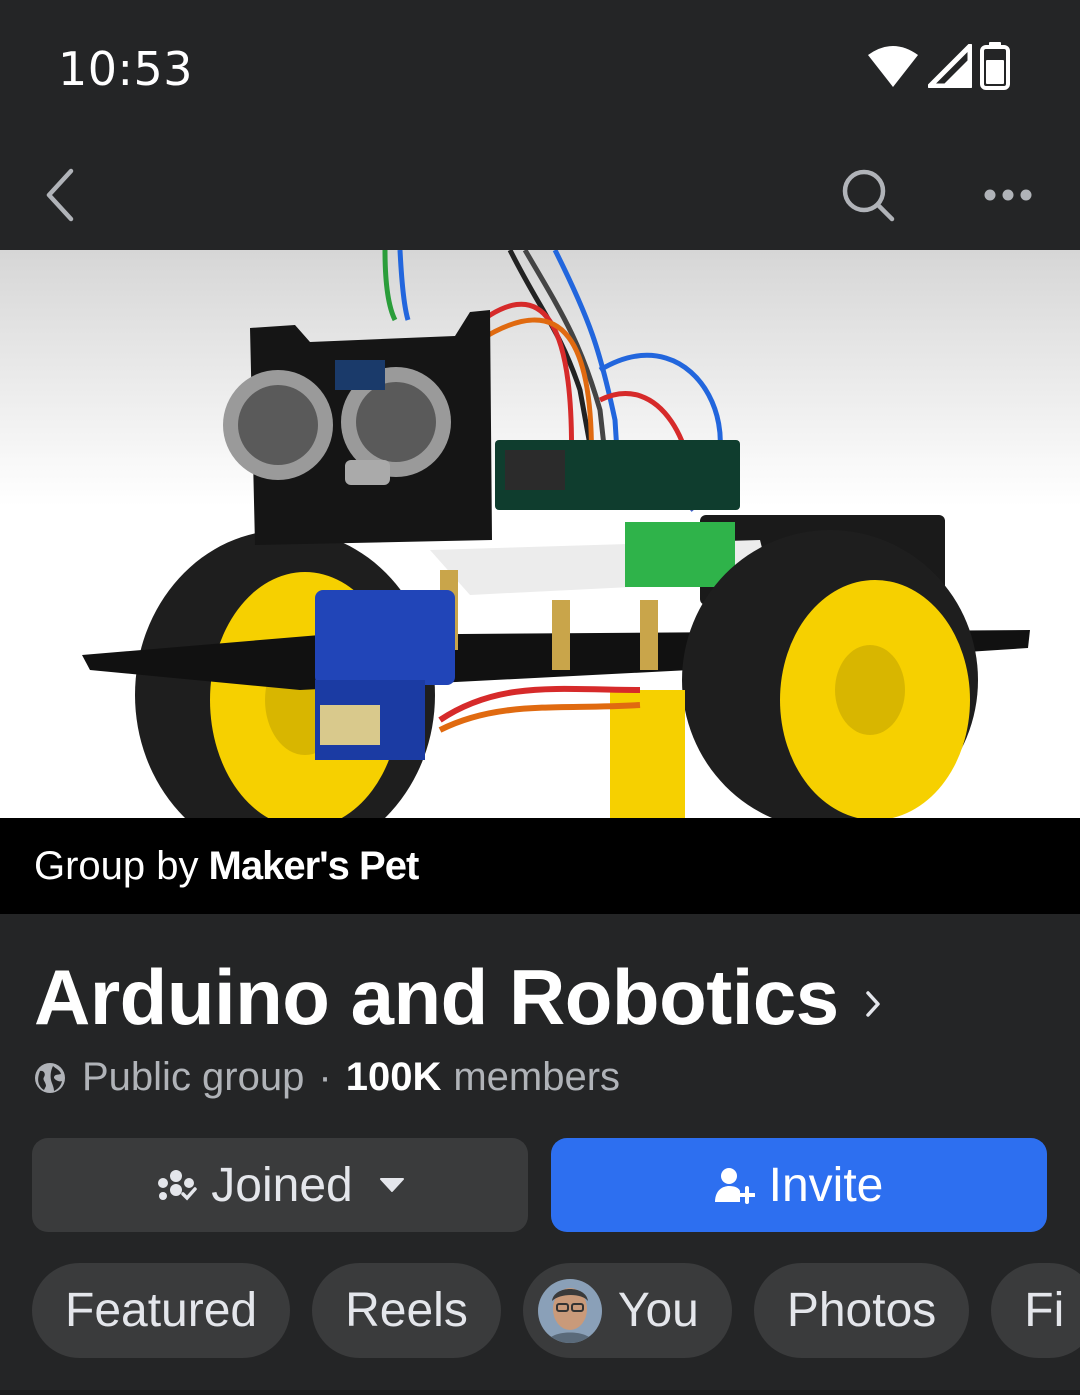 The height and width of the screenshot is (1395, 1080). I want to click on more-button, so click(1008, 195).